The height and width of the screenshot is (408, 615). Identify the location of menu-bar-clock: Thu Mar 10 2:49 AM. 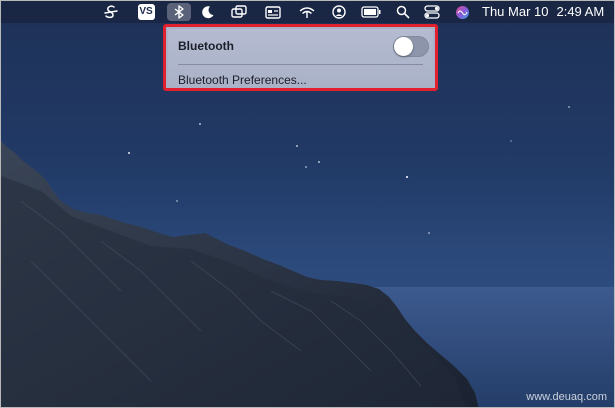
(543, 11).